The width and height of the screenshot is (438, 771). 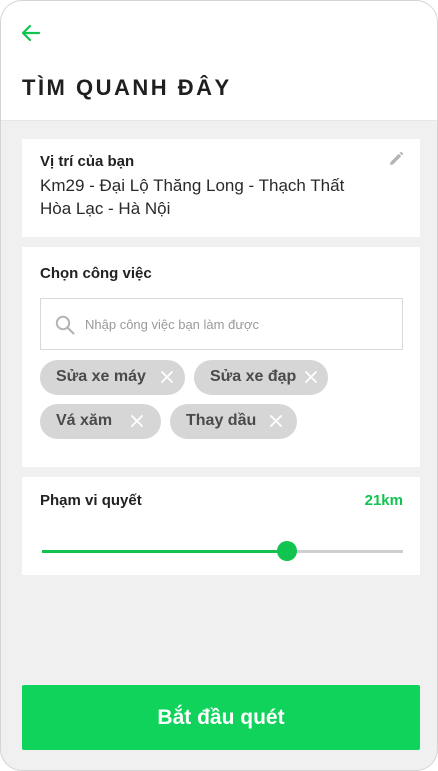 I want to click on job-chip-label: Thay dầu, so click(x=221, y=420).